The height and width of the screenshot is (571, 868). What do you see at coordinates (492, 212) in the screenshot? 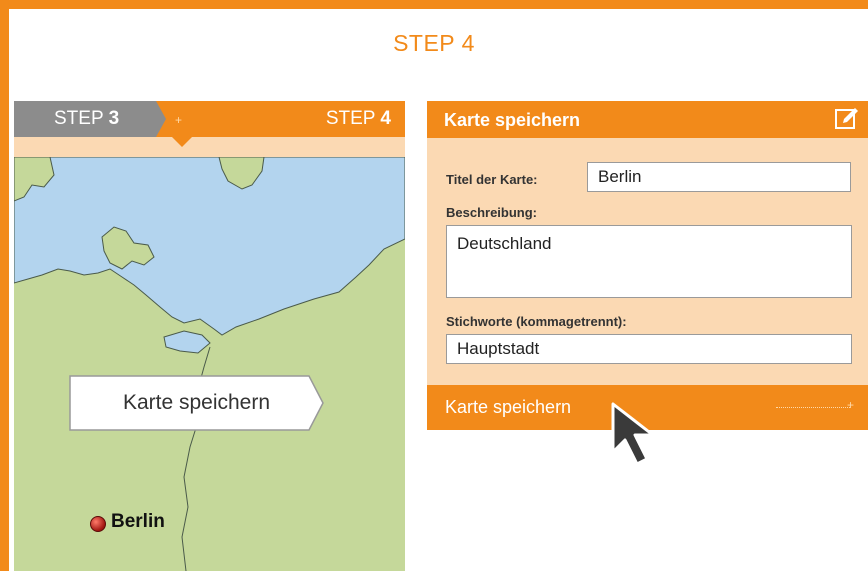
I see `description-field-label: Beschreibung:` at bounding box center [492, 212].